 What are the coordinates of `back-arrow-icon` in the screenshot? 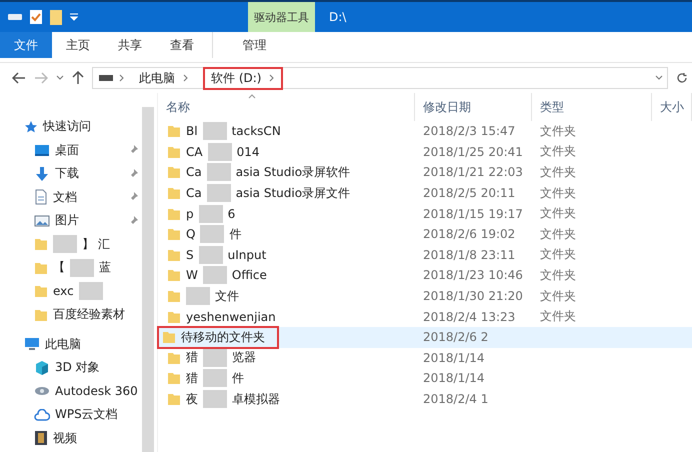 It's located at (19, 78).